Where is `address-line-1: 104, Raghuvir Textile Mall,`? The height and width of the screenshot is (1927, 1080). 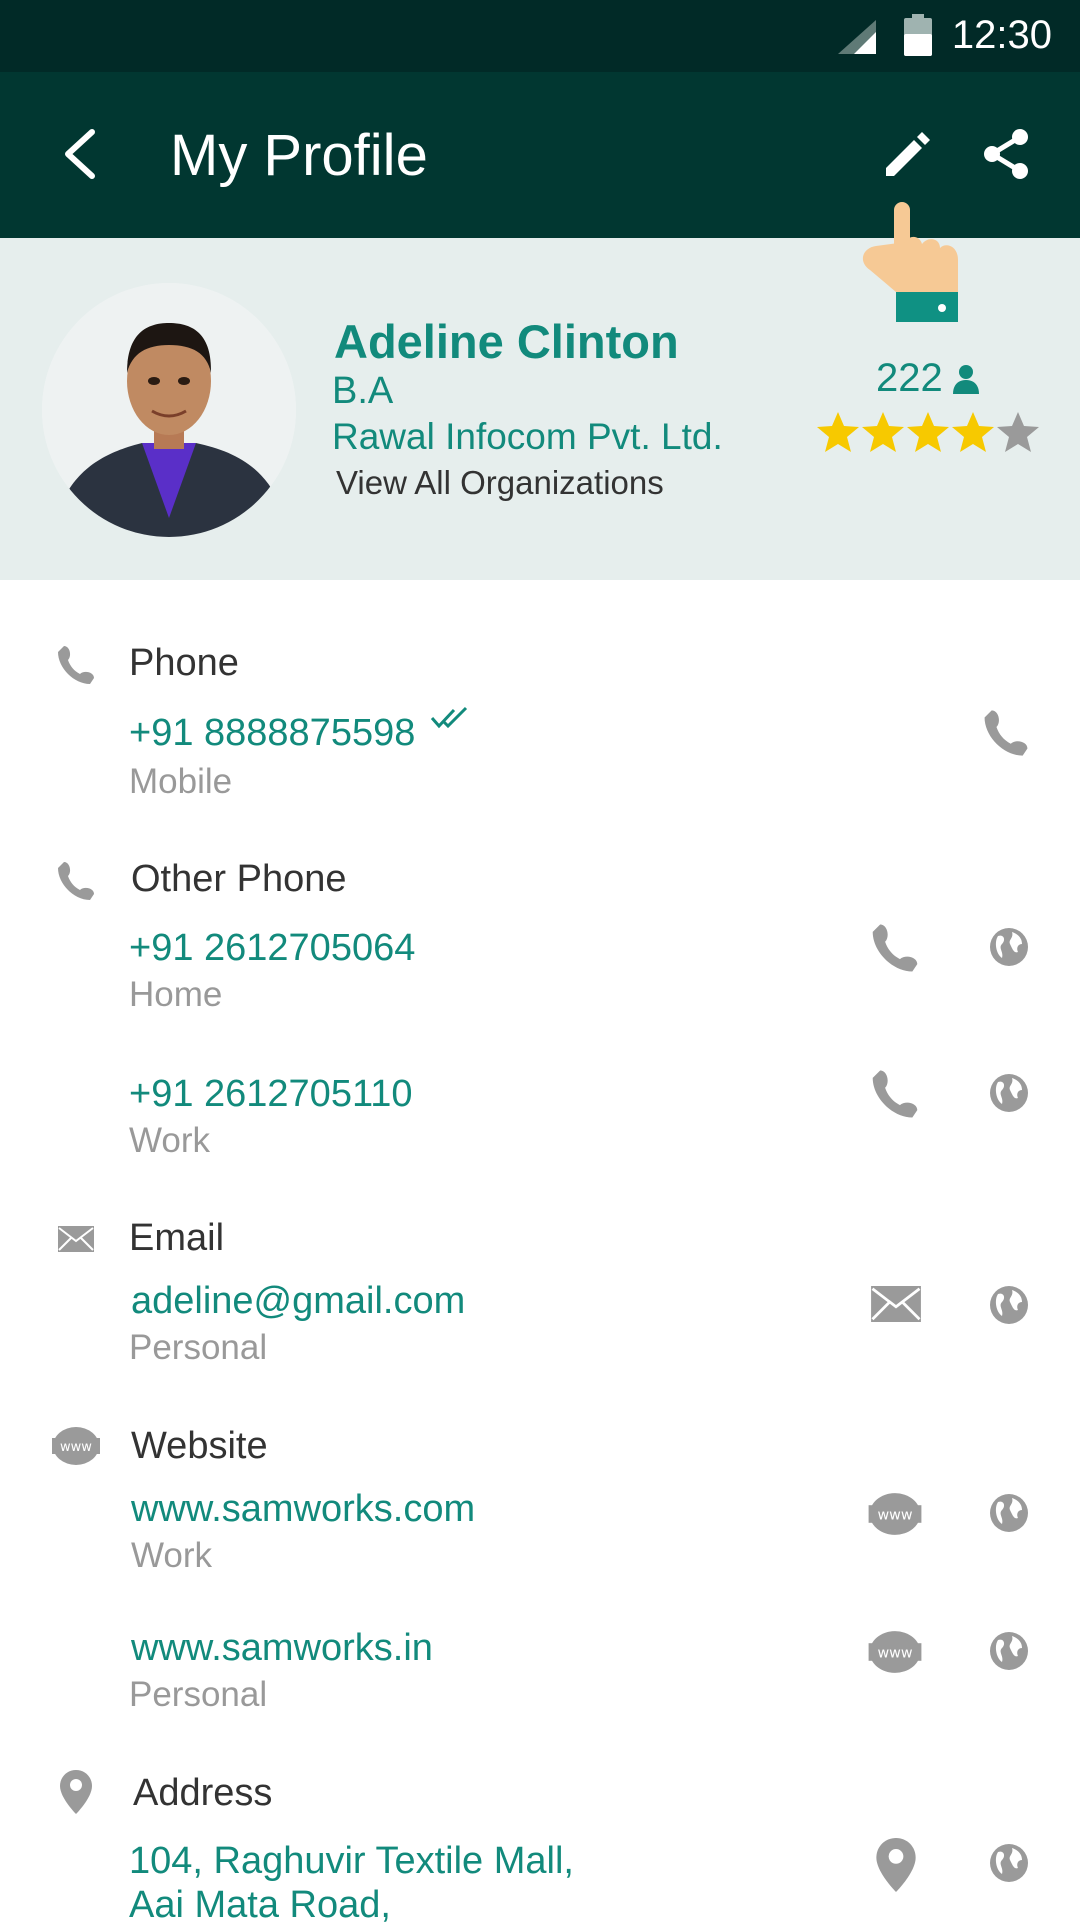 address-line-1: 104, Raghuvir Textile Mall, is located at coordinates (351, 1861).